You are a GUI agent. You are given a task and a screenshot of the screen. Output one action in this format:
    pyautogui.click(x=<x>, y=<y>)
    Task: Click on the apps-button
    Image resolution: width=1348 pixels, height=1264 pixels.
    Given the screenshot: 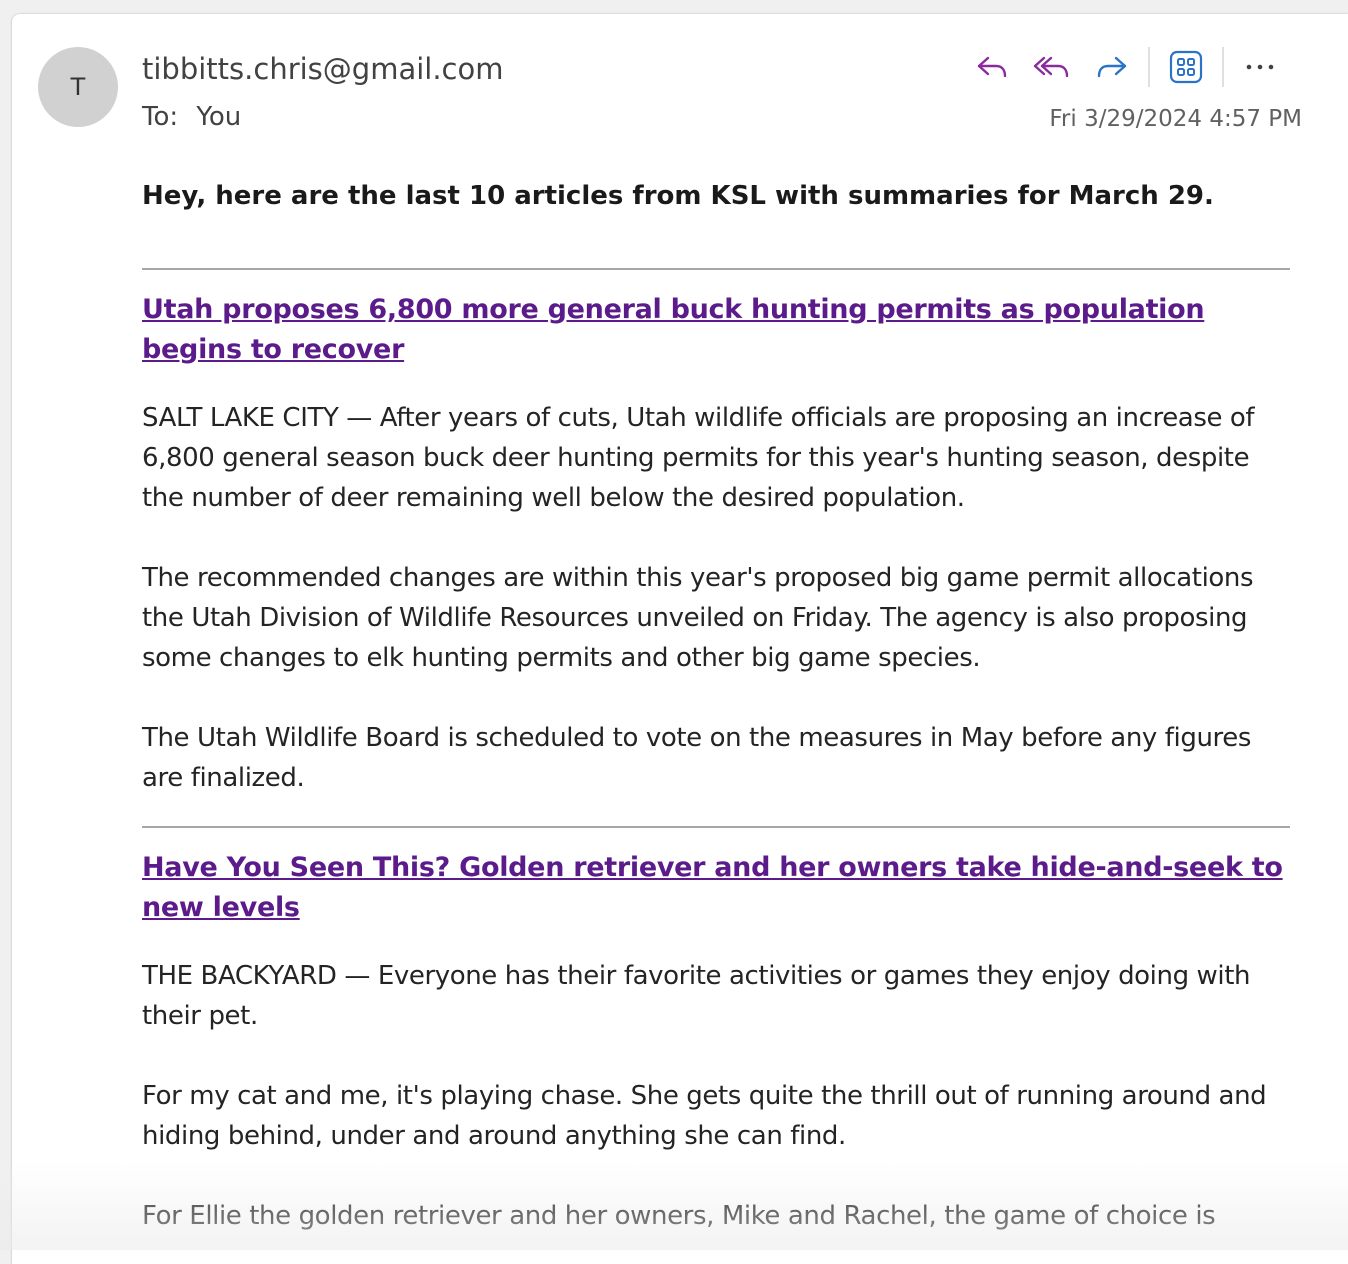 What is the action you would take?
    pyautogui.click(x=1186, y=67)
    